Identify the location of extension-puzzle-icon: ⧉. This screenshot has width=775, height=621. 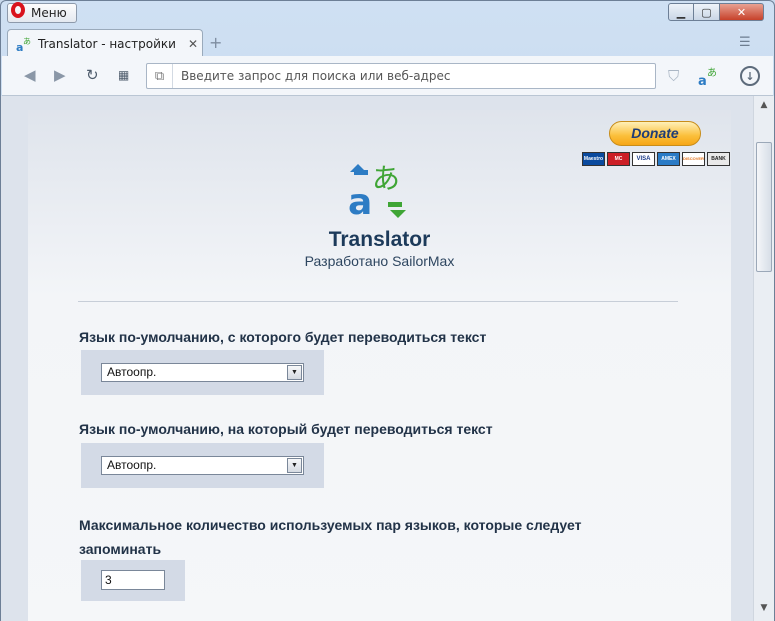
(160, 76).